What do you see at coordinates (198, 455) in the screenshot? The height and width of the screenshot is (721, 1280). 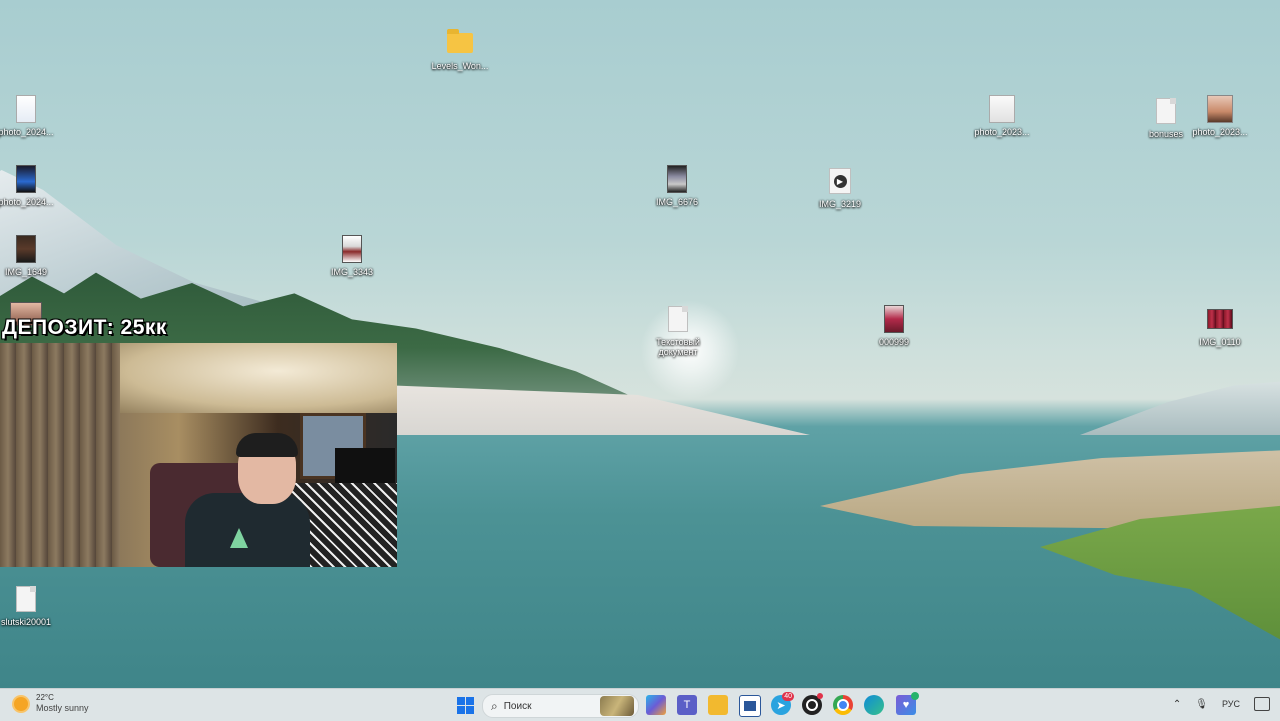 I see `webcam-feed` at bounding box center [198, 455].